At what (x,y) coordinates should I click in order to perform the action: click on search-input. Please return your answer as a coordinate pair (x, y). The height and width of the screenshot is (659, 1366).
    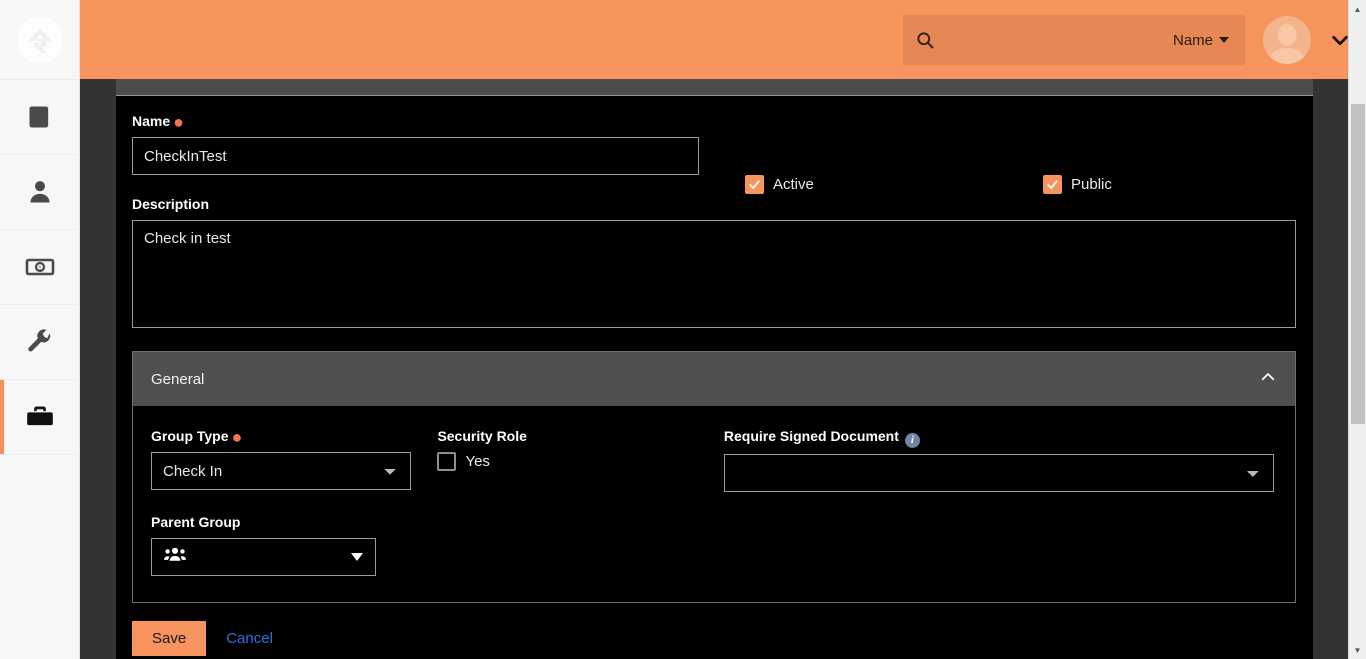
    Looking at the image, I should click on (1054, 40).